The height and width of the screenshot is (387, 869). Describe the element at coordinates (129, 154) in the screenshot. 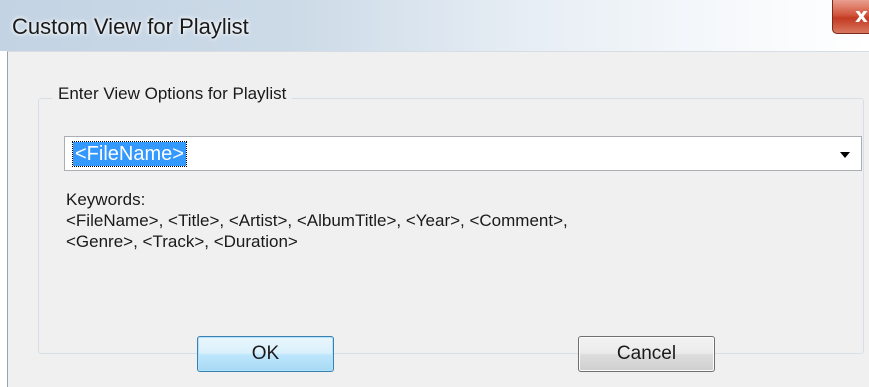

I see `combobox-value: <FileName>` at that location.